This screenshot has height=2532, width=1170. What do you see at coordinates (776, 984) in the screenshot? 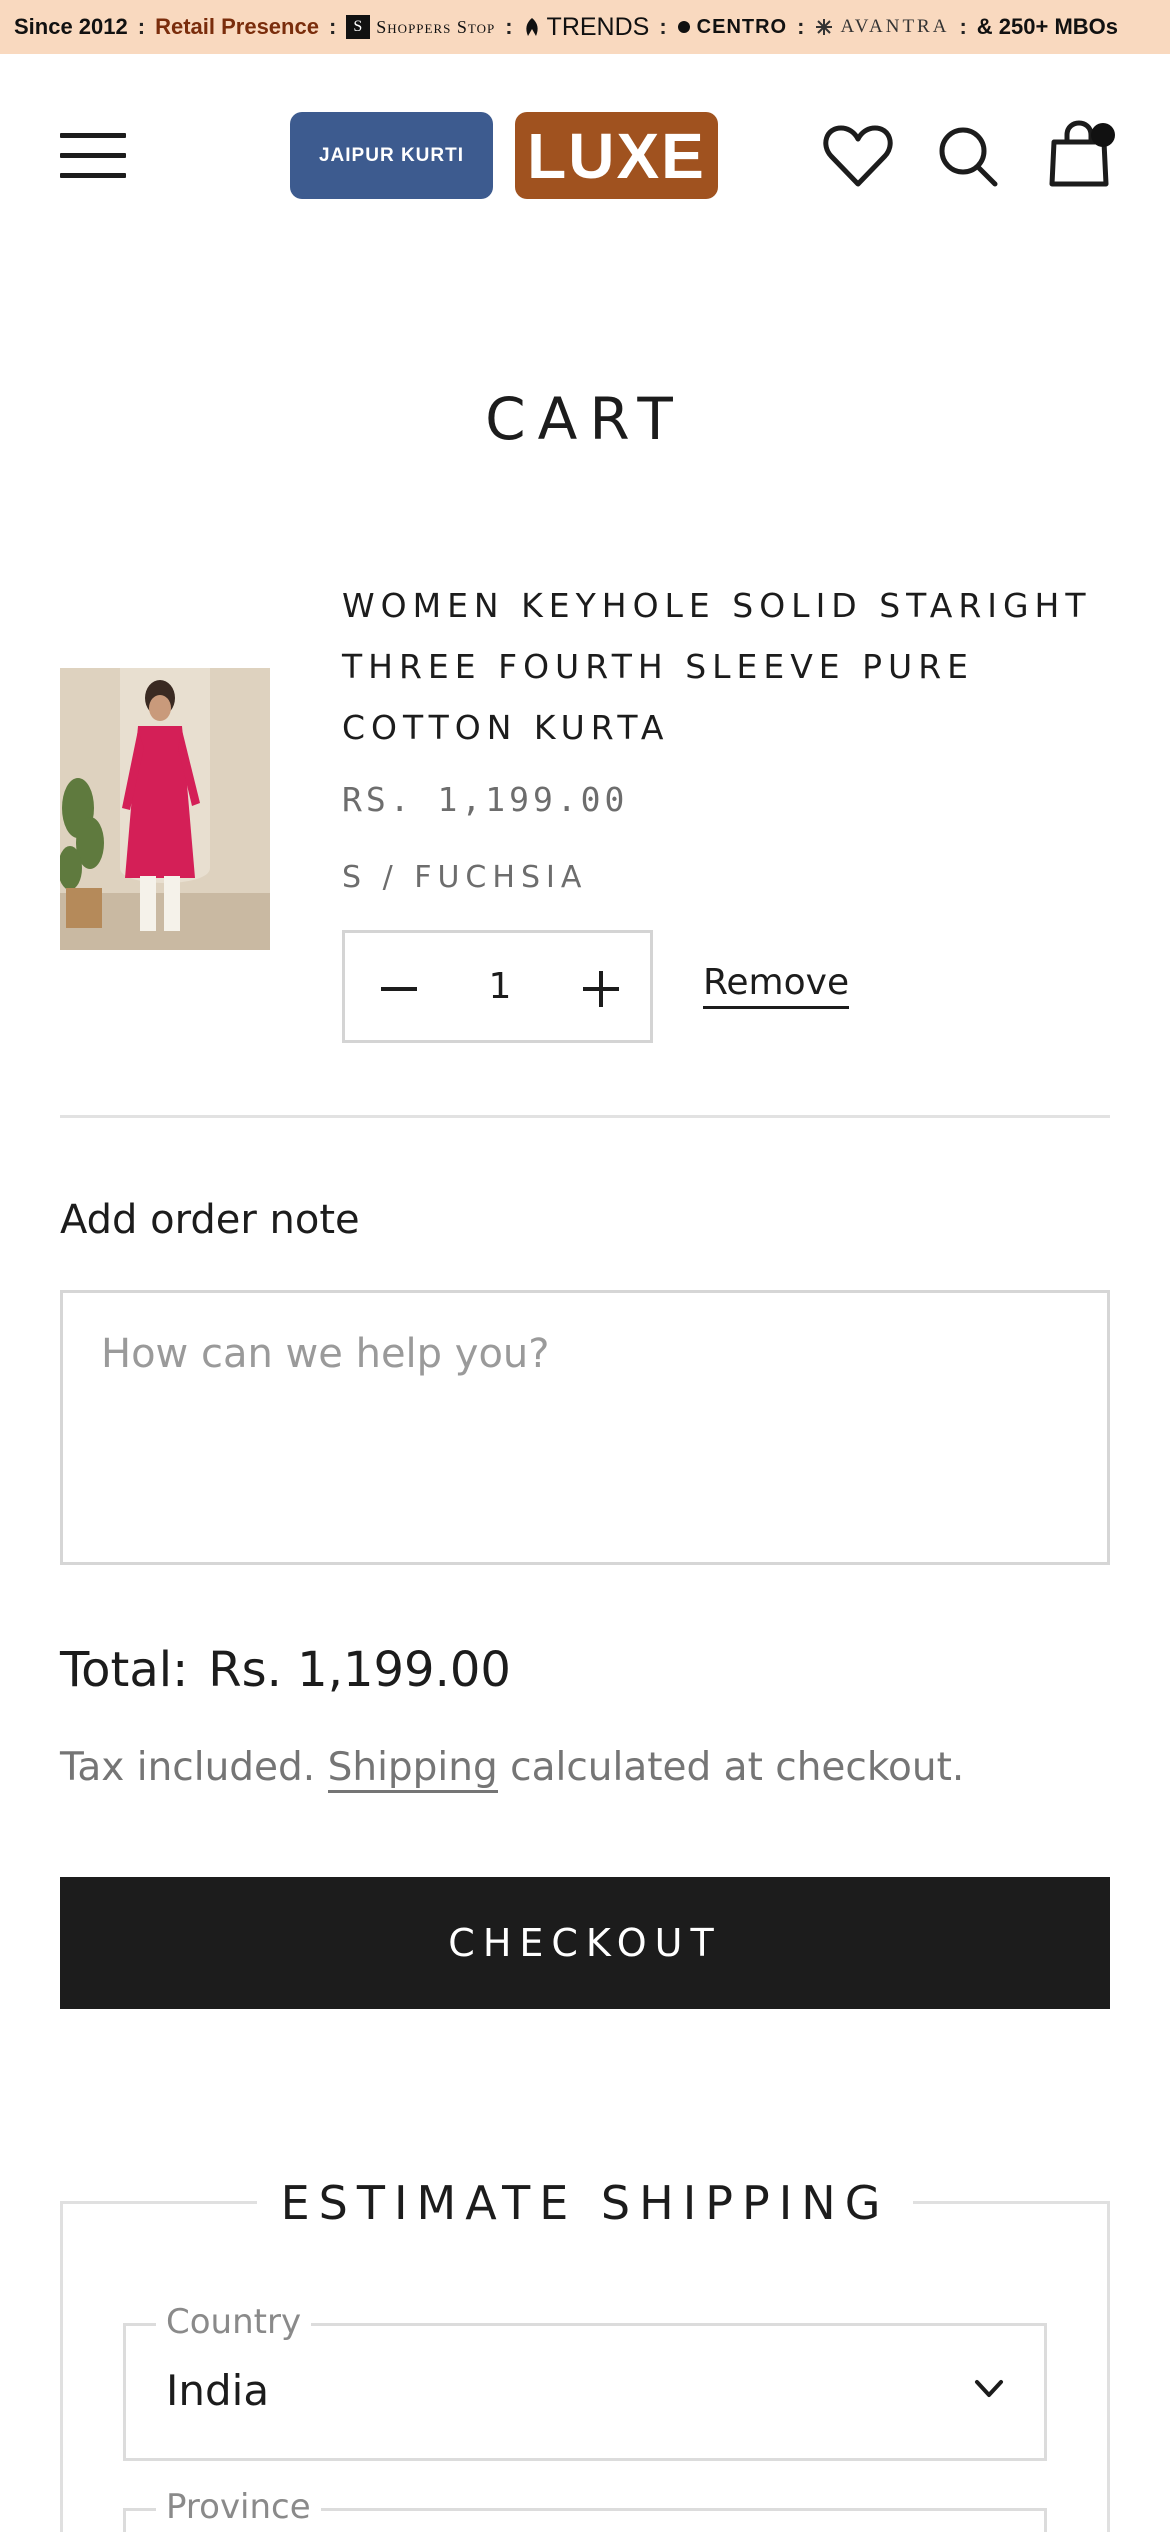
I see `remove-item-link: Remove` at bounding box center [776, 984].